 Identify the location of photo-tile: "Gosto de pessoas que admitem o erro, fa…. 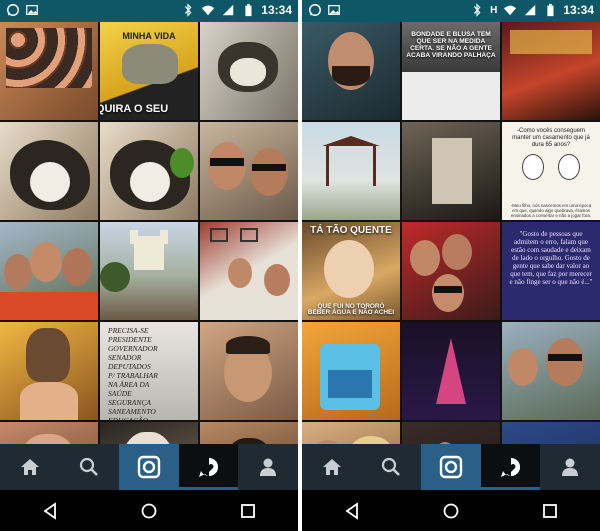
(551, 271).